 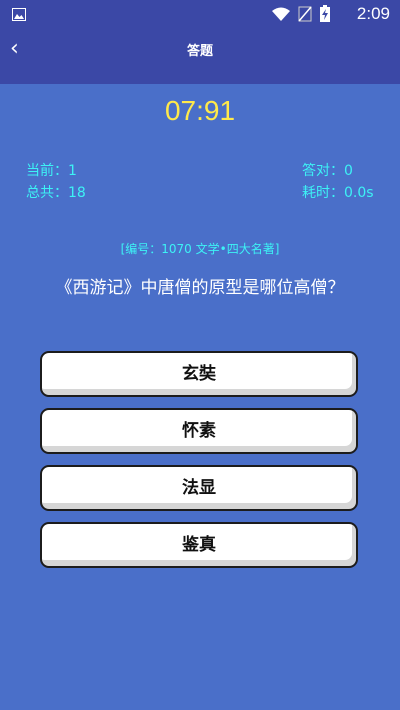 I want to click on app-bar: ‹ 答题, so click(x=200, y=56).